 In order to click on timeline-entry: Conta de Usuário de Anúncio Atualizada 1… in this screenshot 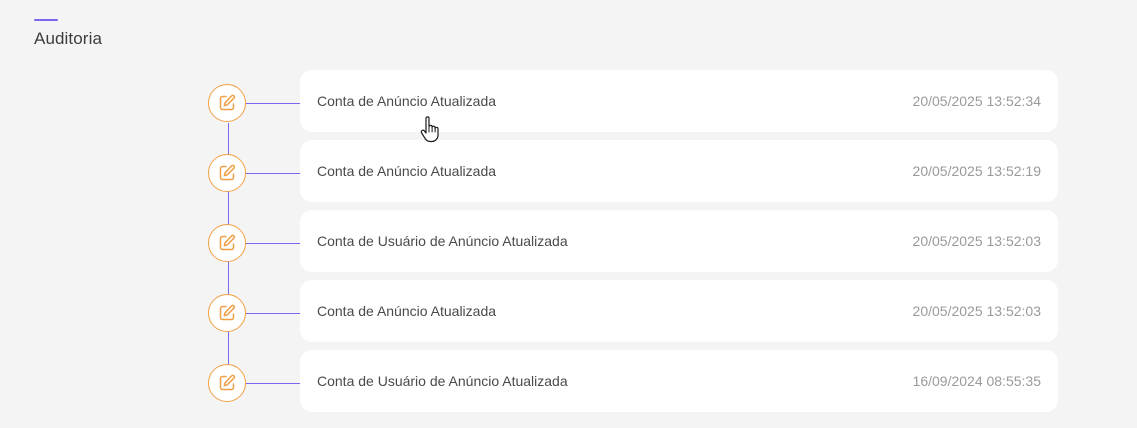, I will do `click(568, 381)`.